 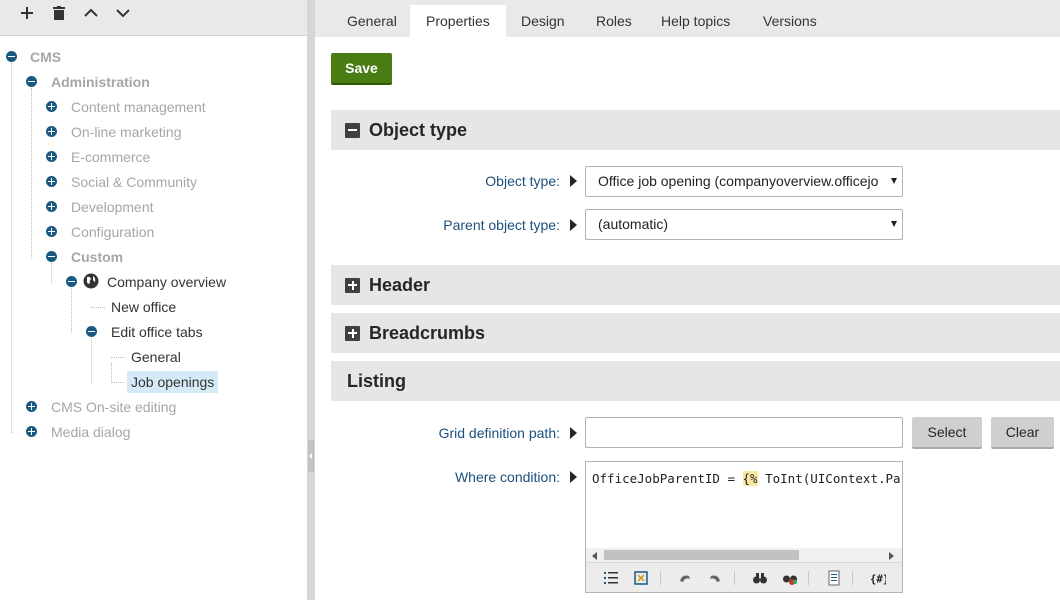 What do you see at coordinates (143, 307) in the screenshot?
I see `tree-node-new-office: New office` at bounding box center [143, 307].